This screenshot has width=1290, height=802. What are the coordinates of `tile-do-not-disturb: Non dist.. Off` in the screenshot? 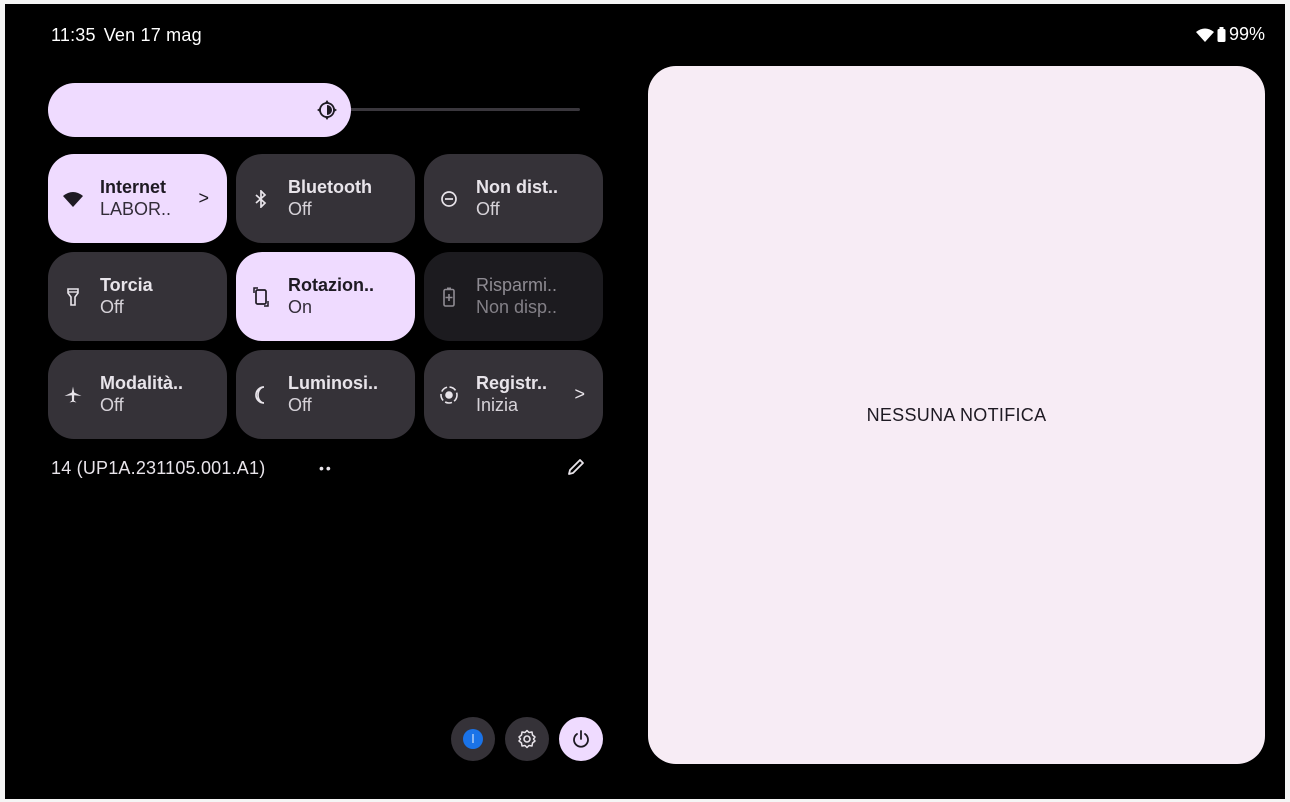 It's located at (513, 198).